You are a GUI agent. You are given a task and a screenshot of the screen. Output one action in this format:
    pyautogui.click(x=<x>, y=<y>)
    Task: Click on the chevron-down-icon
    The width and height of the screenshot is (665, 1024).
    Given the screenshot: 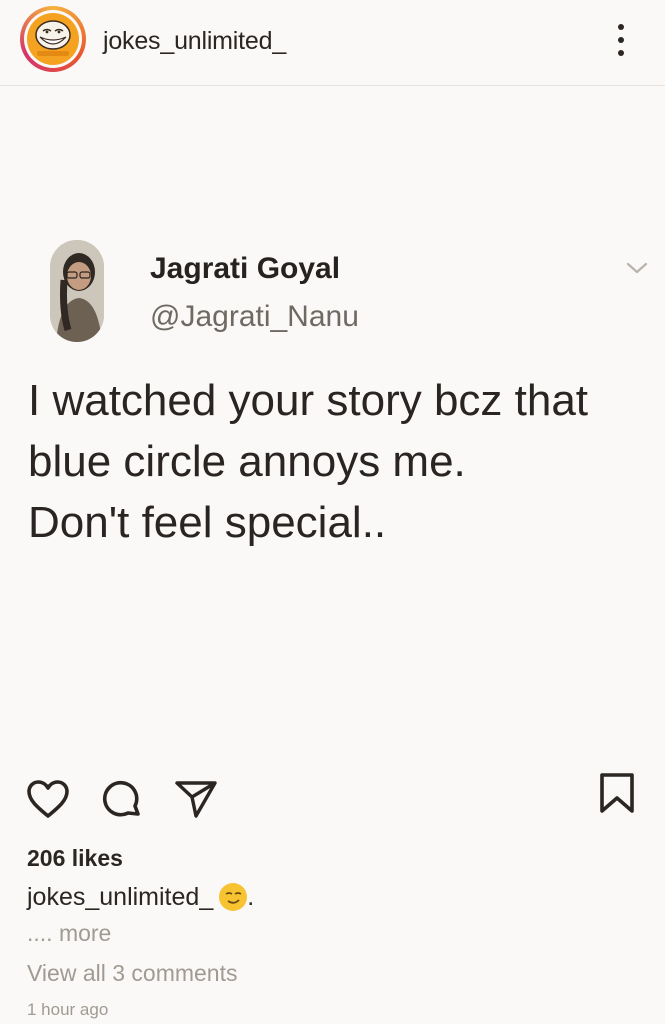 What is the action you would take?
    pyautogui.click(x=637, y=268)
    